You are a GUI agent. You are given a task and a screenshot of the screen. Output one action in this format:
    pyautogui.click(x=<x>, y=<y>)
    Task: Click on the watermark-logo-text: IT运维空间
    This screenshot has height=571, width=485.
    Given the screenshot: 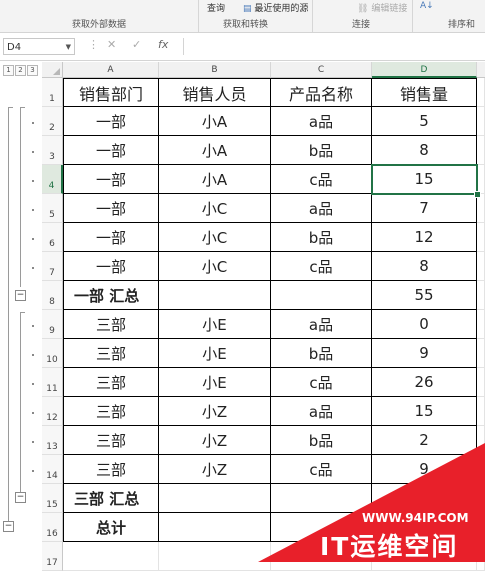 What is the action you would take?
    pyautogui.click(x=389, y=546)
    